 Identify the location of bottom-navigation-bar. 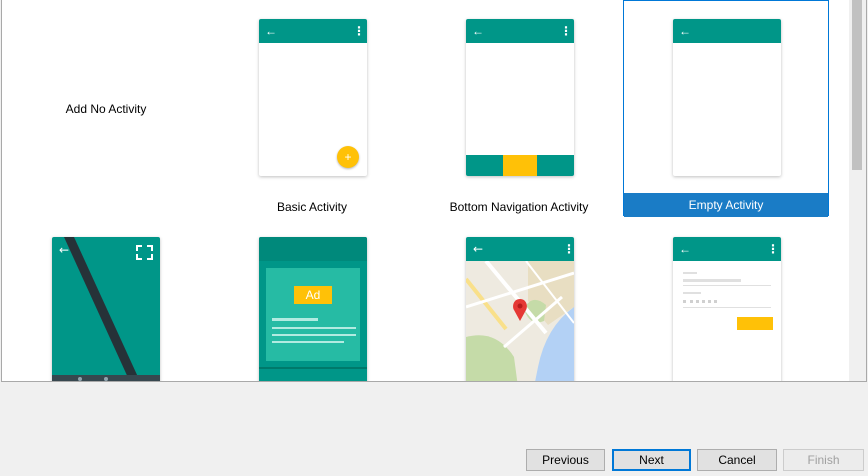
(520, 165).